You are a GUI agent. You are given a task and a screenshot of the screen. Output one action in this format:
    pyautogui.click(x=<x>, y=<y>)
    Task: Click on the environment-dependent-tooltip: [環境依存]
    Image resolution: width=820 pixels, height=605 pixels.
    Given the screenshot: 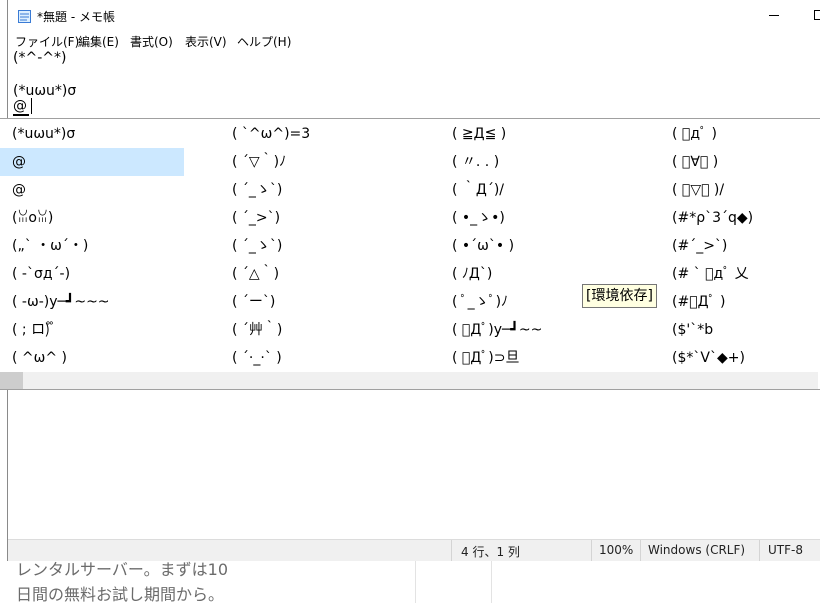 What is the action you would take?
    pyautogui.click(x=619, y=296)
    